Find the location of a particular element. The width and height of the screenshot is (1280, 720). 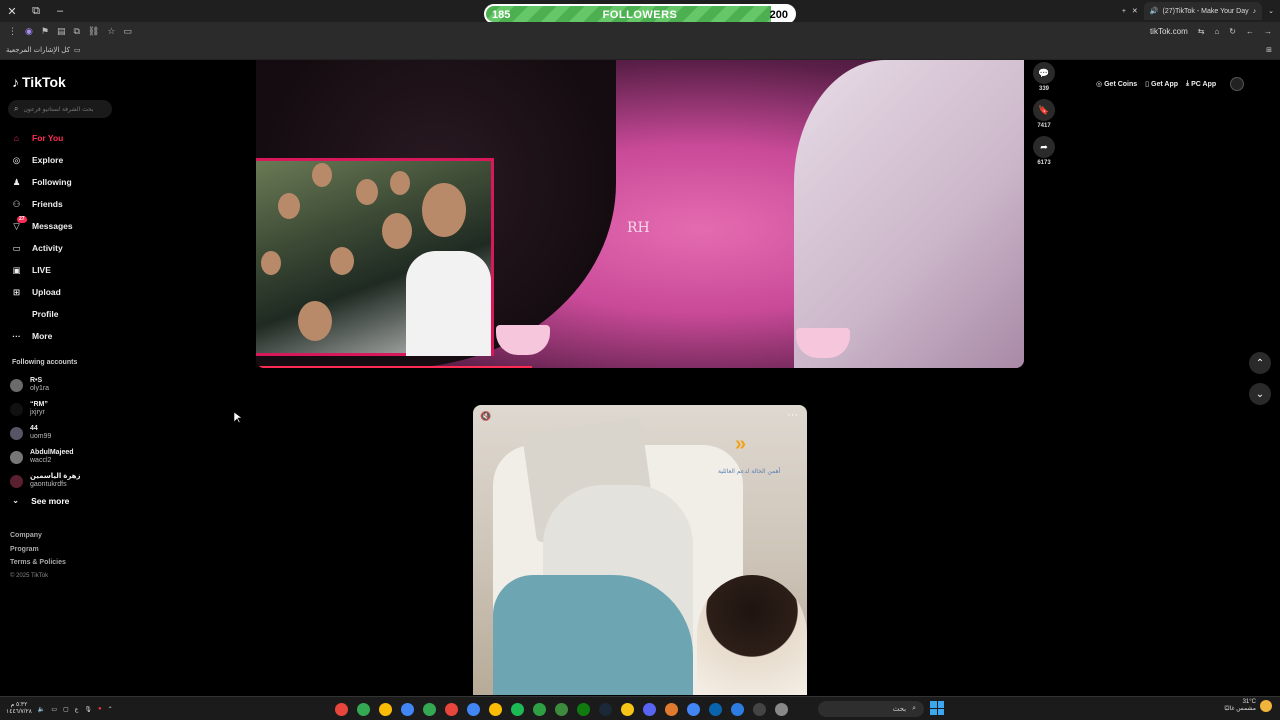

tiktok-logo: ♪ TikTok is located at coordinates (39, 82).